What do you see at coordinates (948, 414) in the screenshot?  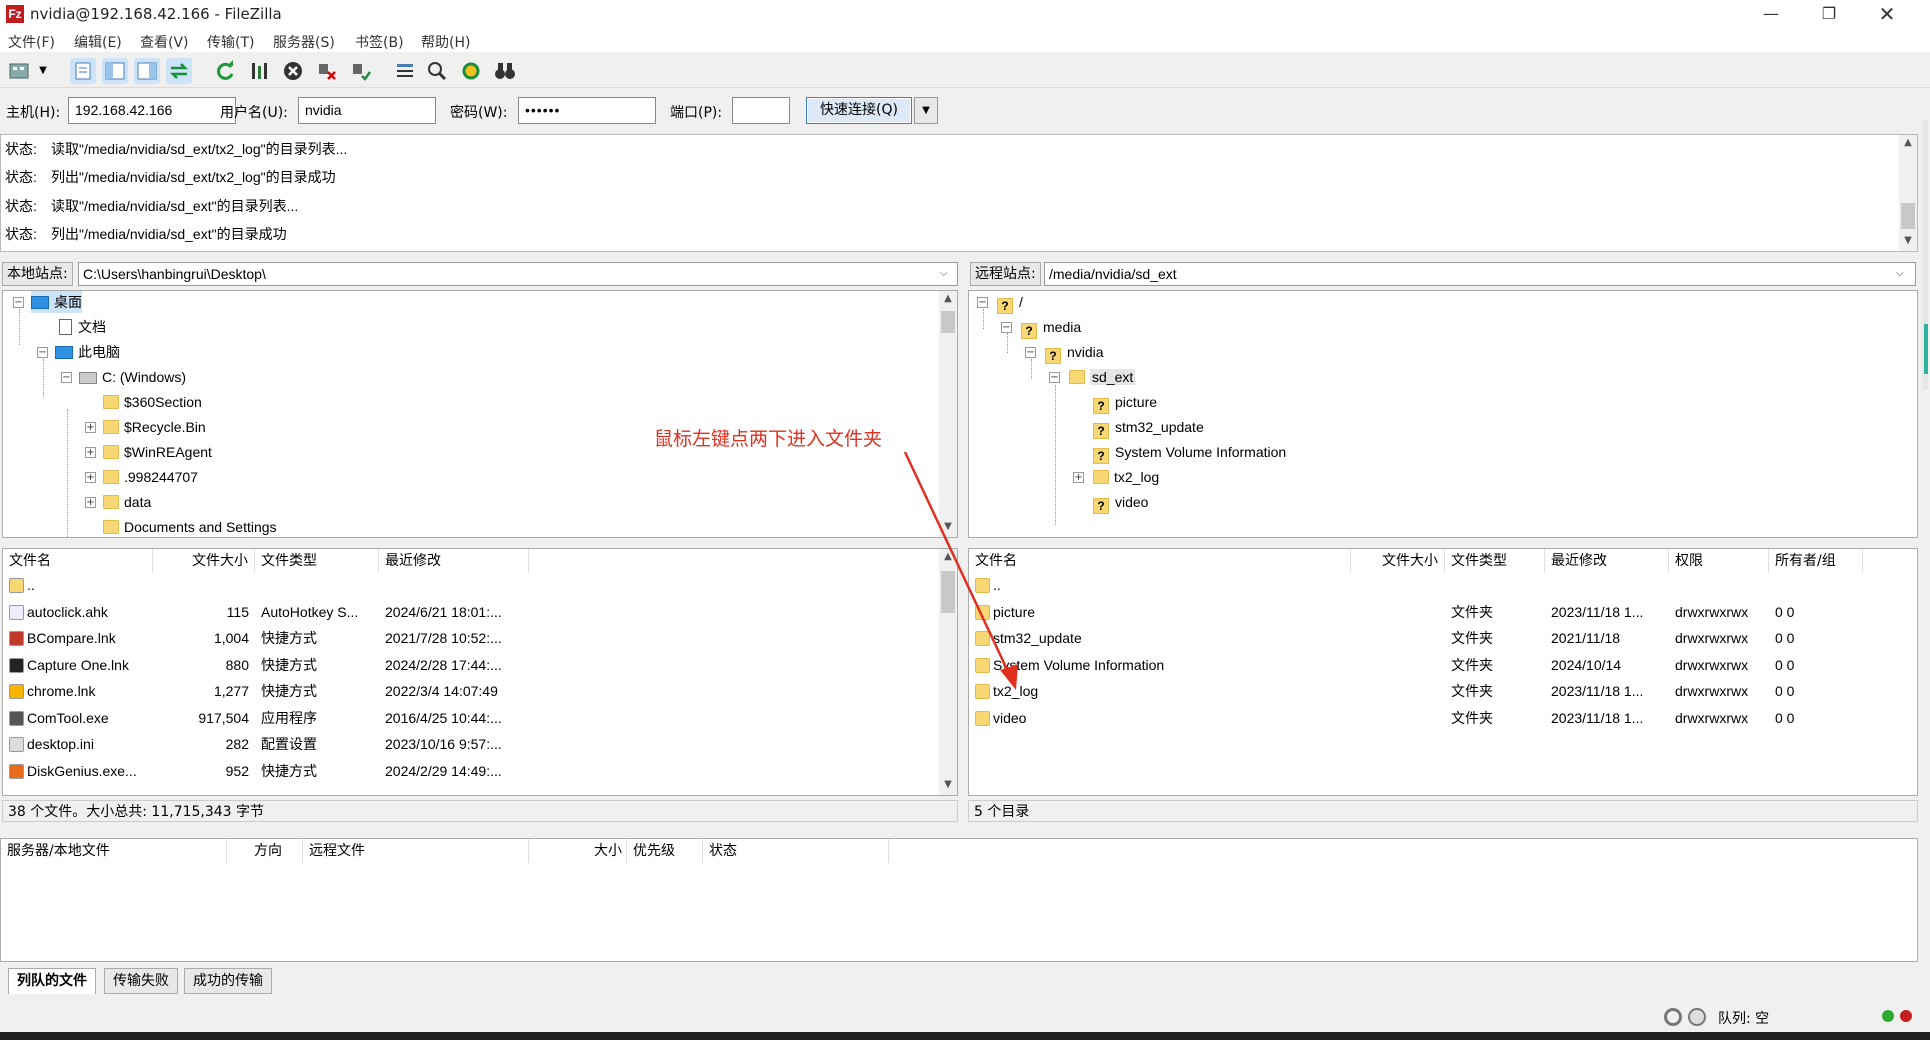 I see `local-tree-scrollbar: ▲ ▼` at bounding box center [948, 414].